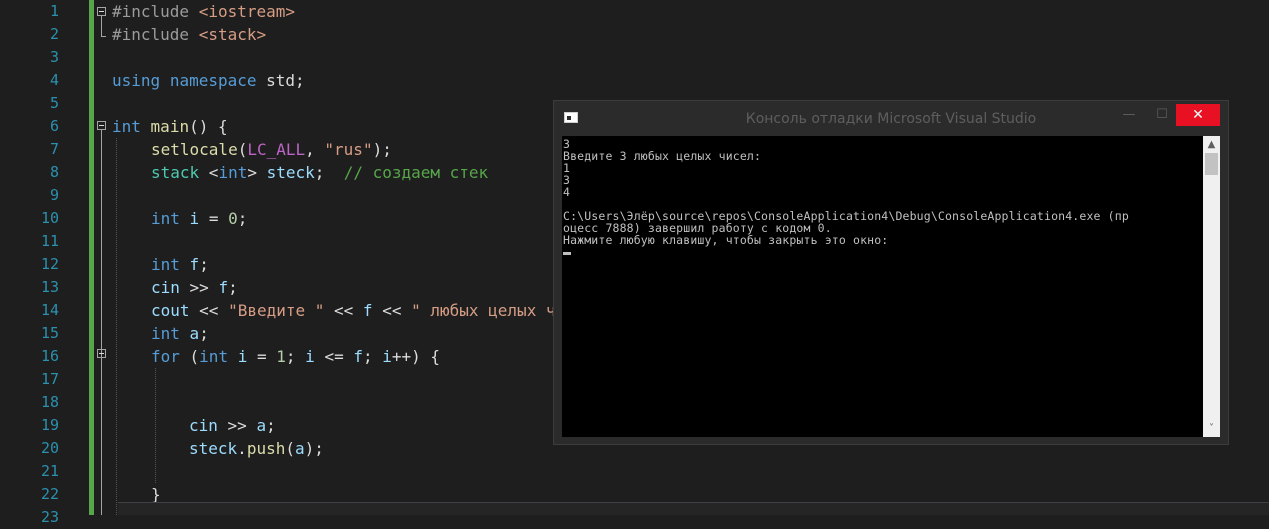  What do you see at coordinates (49, 333) in the screenshot?
I see `line-number: 15` at bounding box center [49, 333].